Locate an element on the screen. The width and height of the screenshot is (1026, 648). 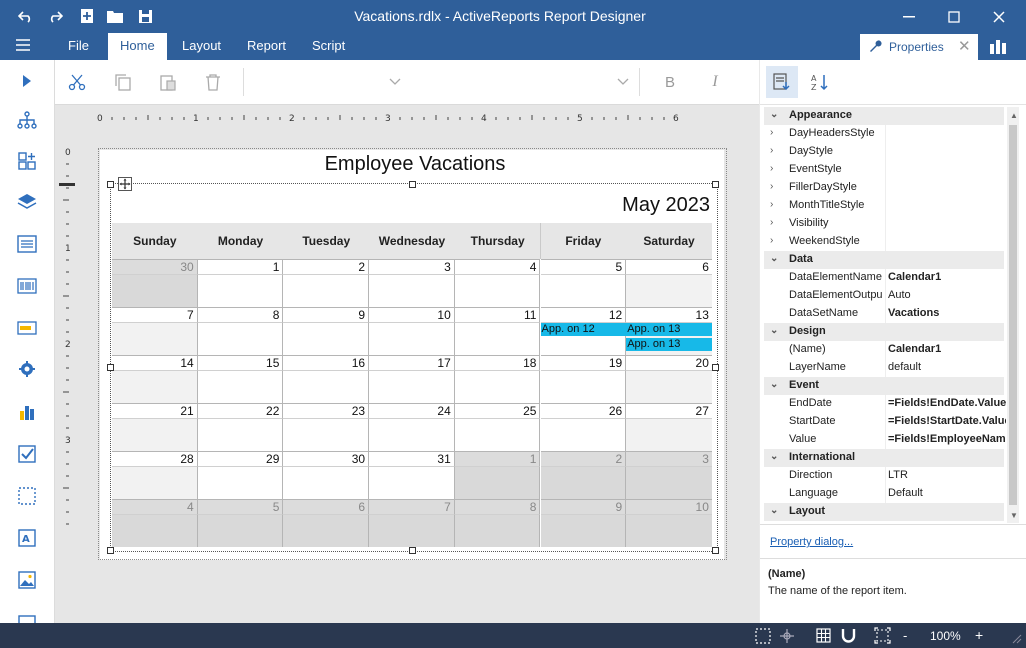
property-value: =Fields!StartDate.Value is located at coordinates (947, 421).